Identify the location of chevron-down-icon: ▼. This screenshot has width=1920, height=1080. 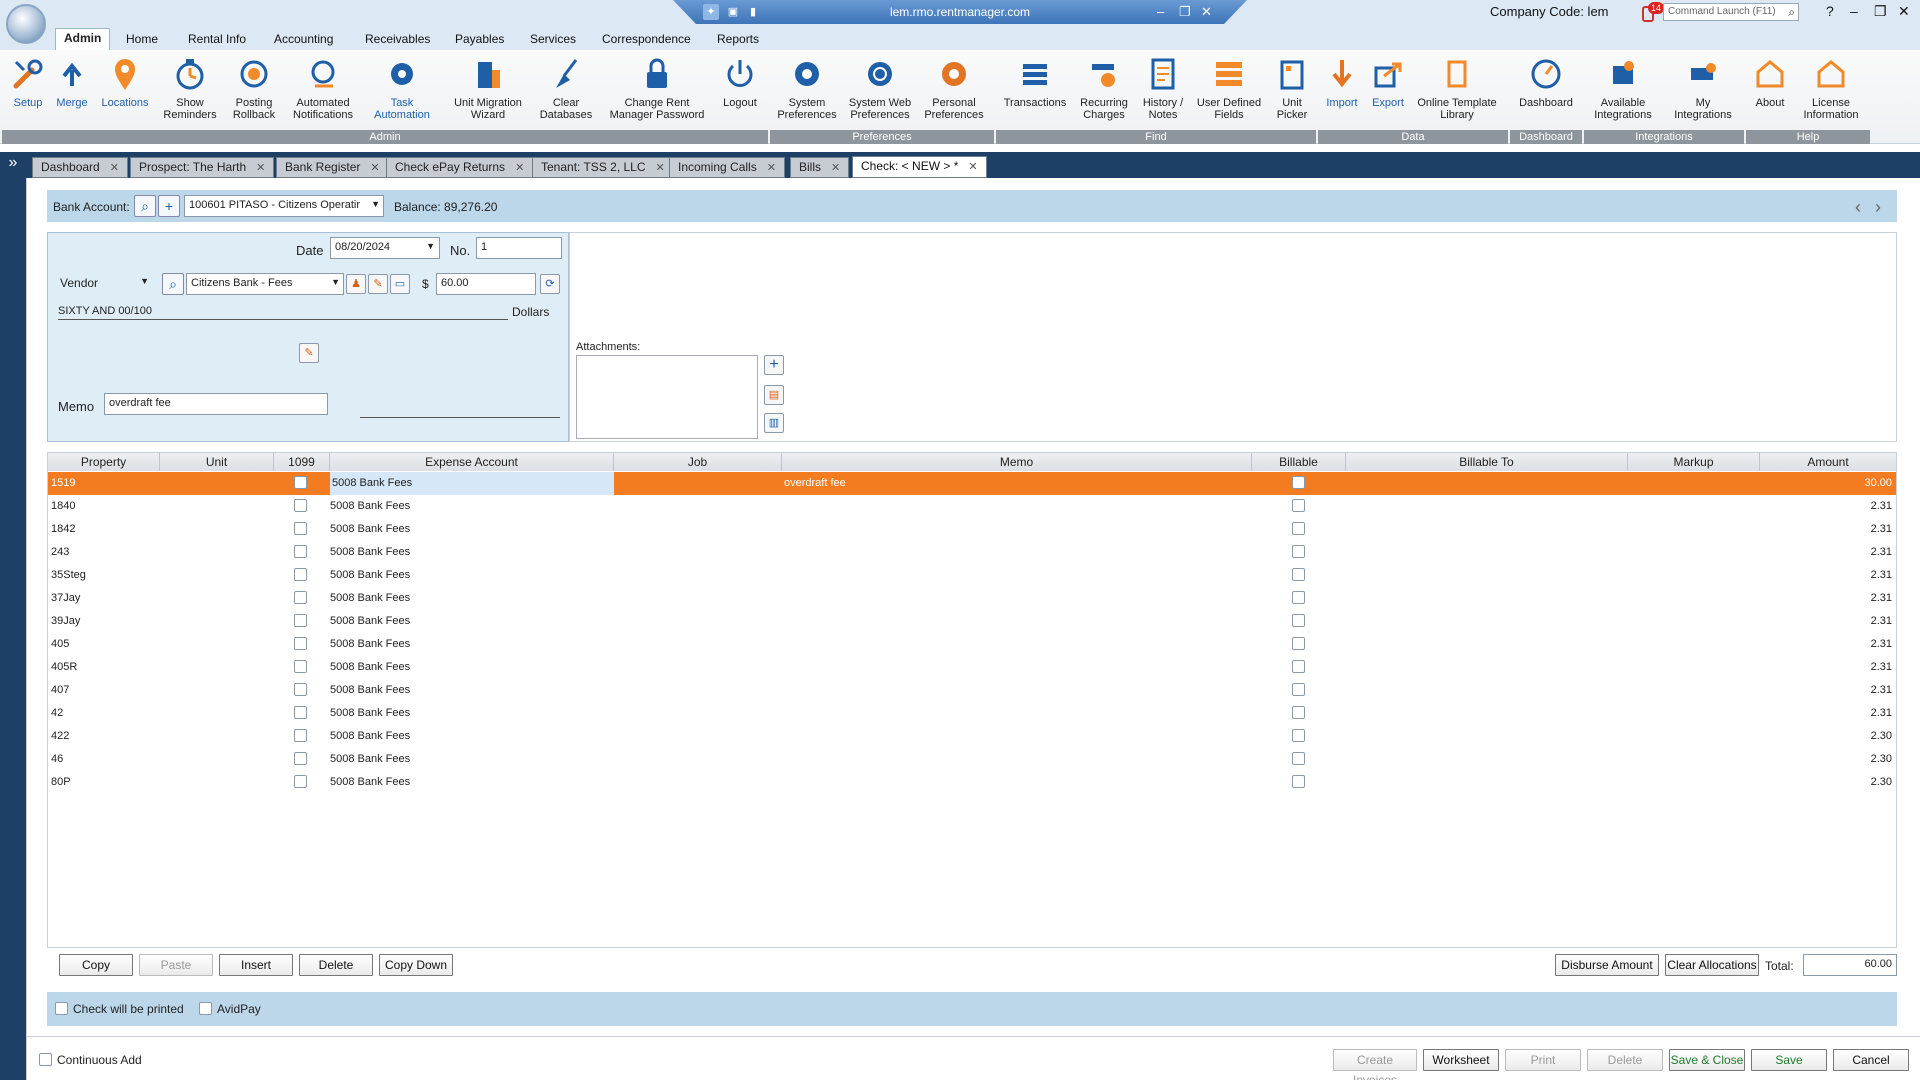
(430, 246).